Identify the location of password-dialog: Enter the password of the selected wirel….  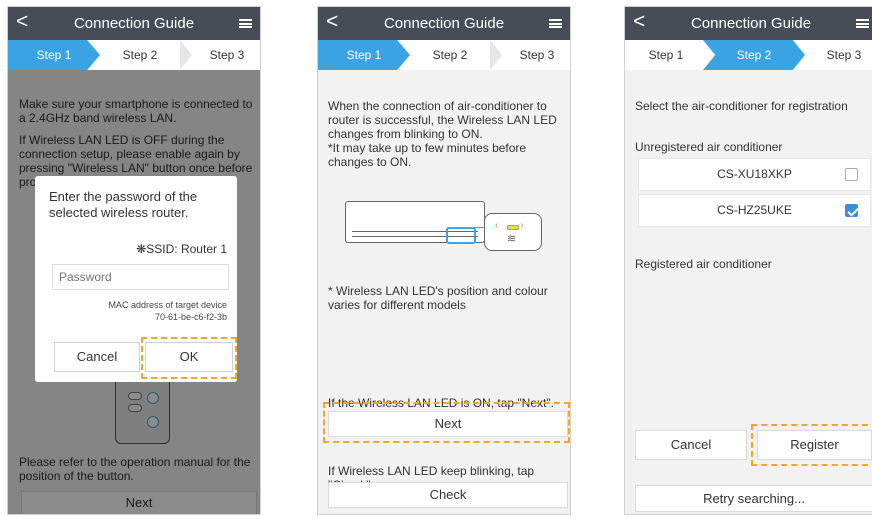
(136, 279).